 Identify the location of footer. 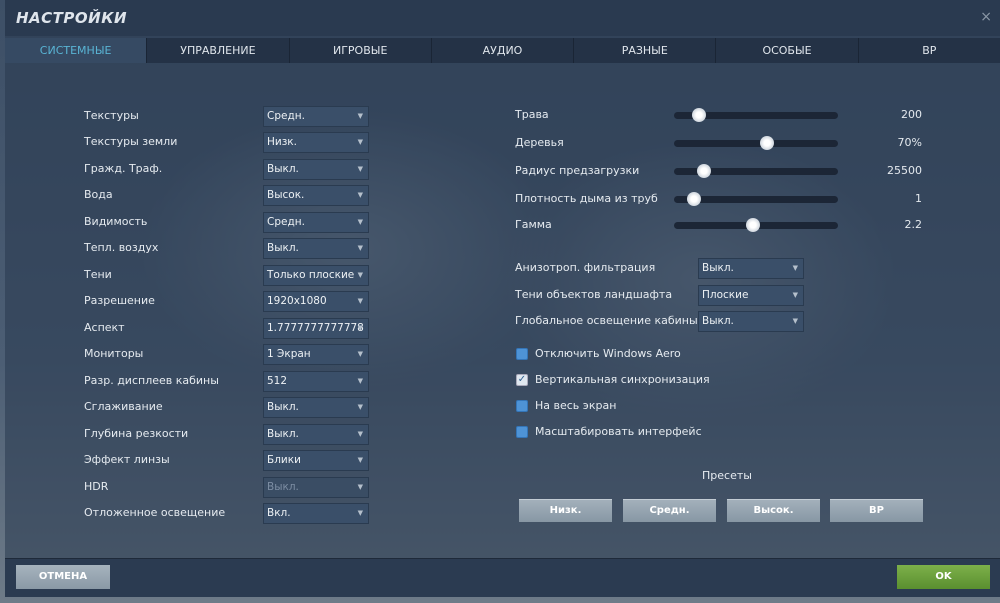
(502, 577).